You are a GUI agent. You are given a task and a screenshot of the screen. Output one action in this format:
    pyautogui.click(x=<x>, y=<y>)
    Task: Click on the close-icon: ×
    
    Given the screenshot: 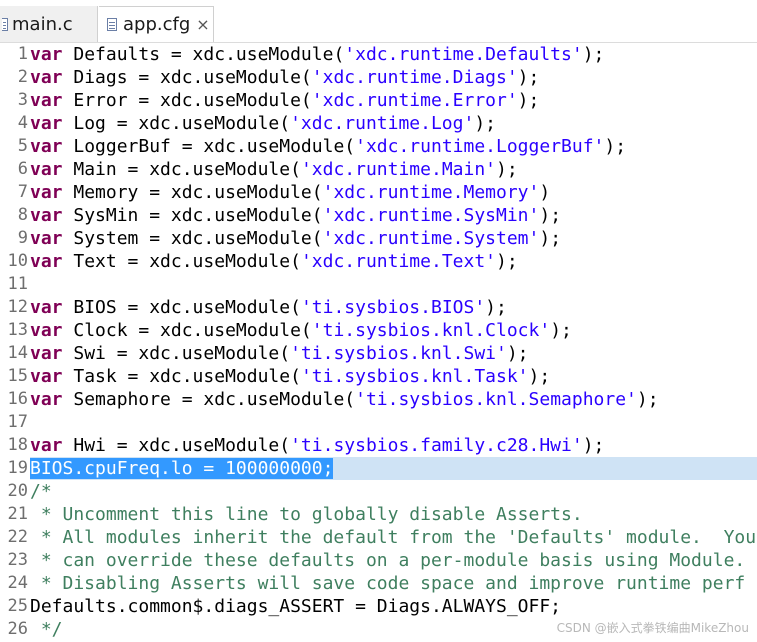 What is the action you would take?
    pyautogui.click(x=202, y=24)
    